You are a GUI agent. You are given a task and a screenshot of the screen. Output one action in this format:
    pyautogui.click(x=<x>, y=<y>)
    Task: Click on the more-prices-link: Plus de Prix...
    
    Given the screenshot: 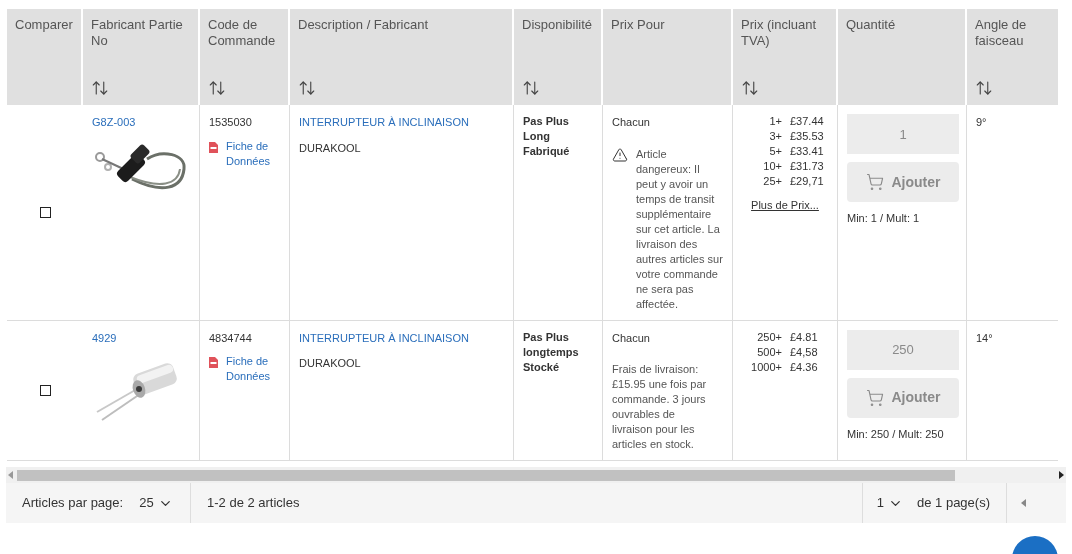 What is the action you would take?
    pyautogui.click(x=785, y=205)
    